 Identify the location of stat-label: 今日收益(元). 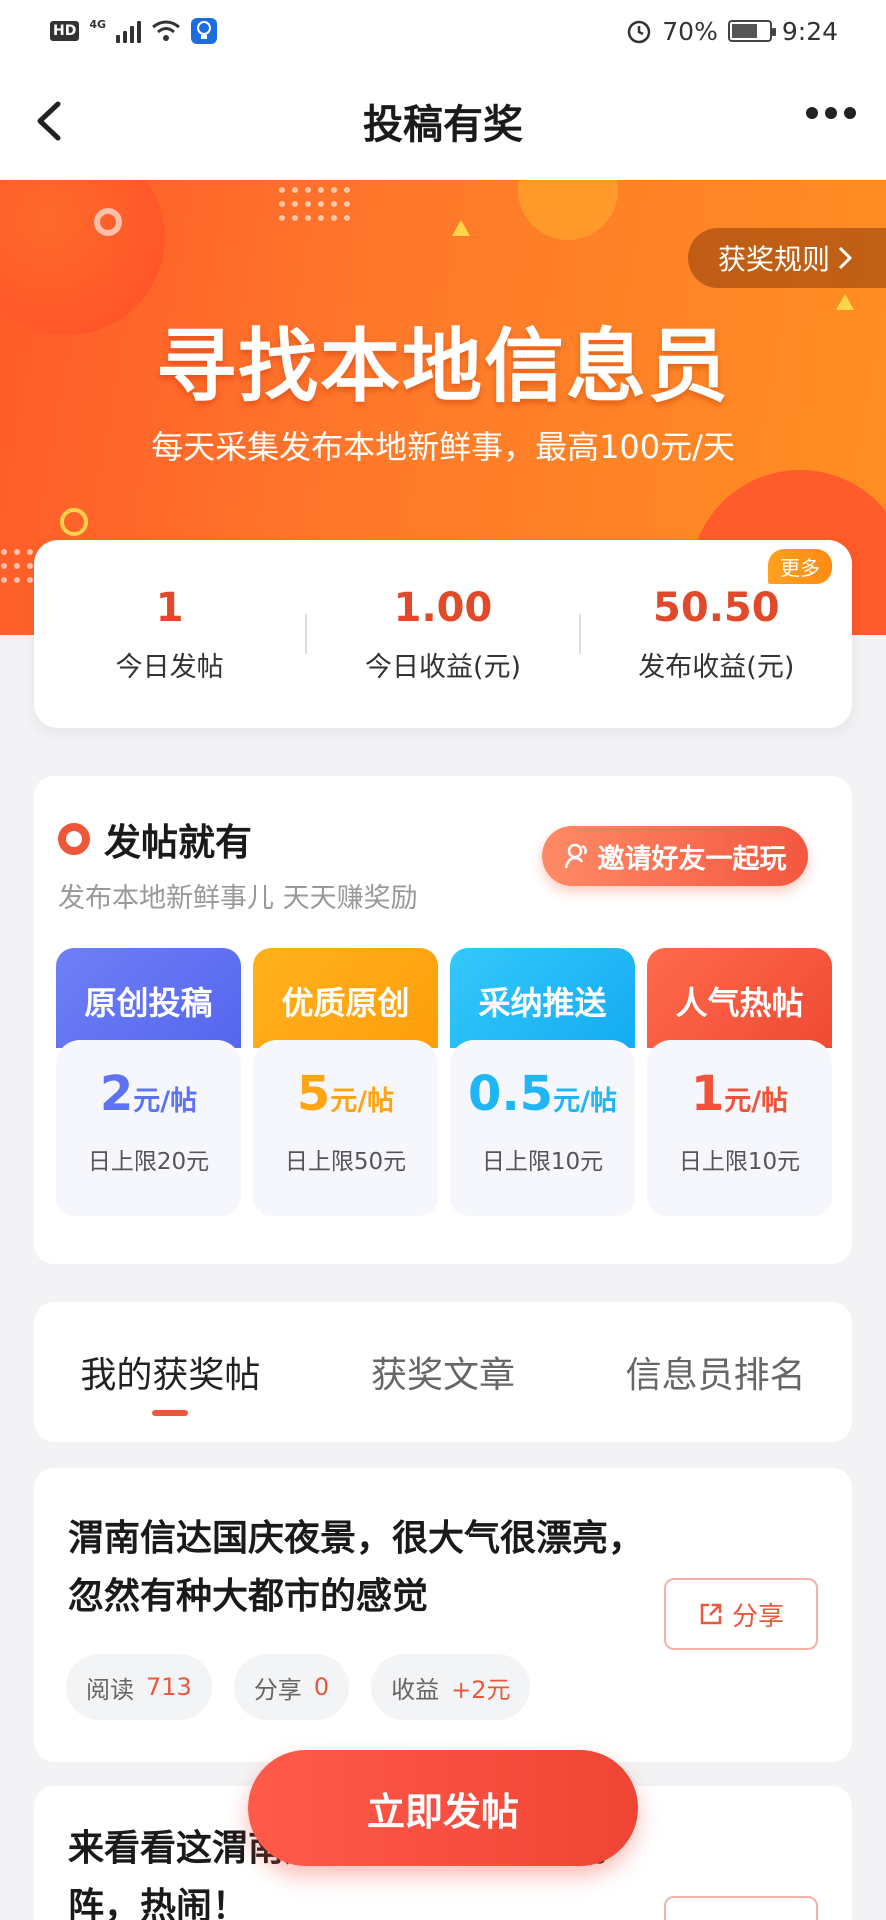
(443, 667).